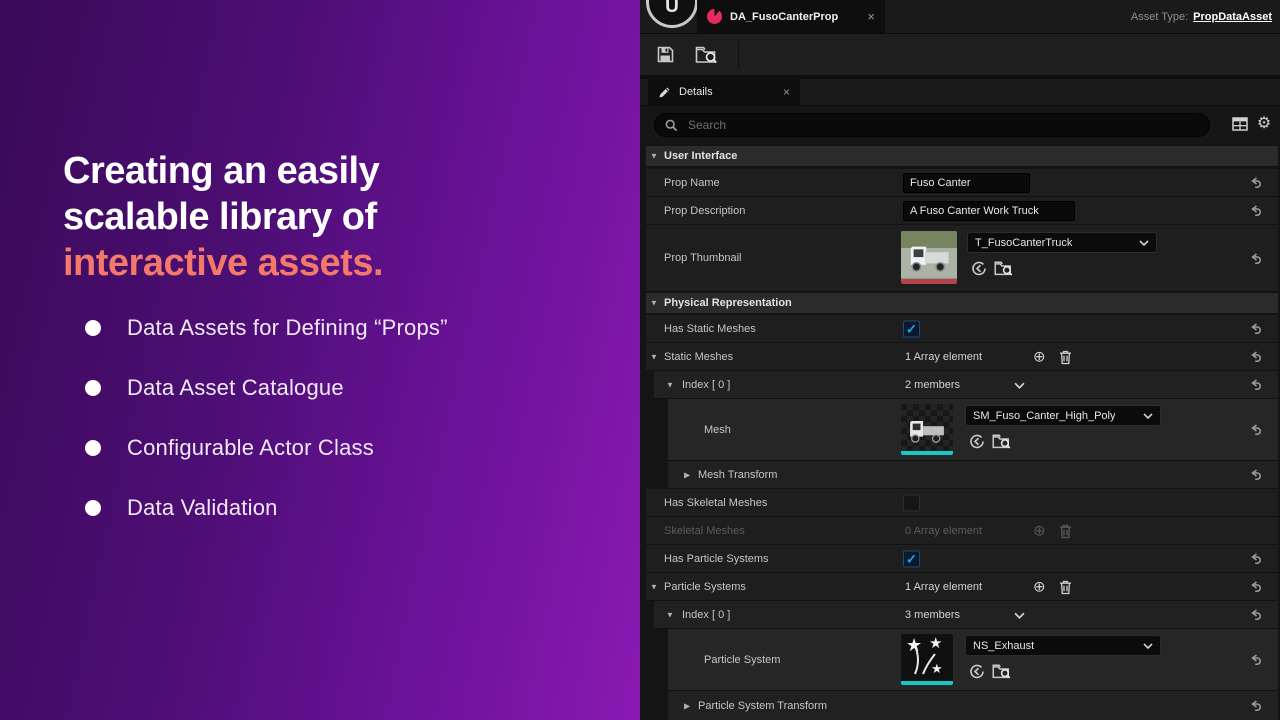  I want to click on row-mesh-transform: ▶ Mesh Transform, so click(973, 475).